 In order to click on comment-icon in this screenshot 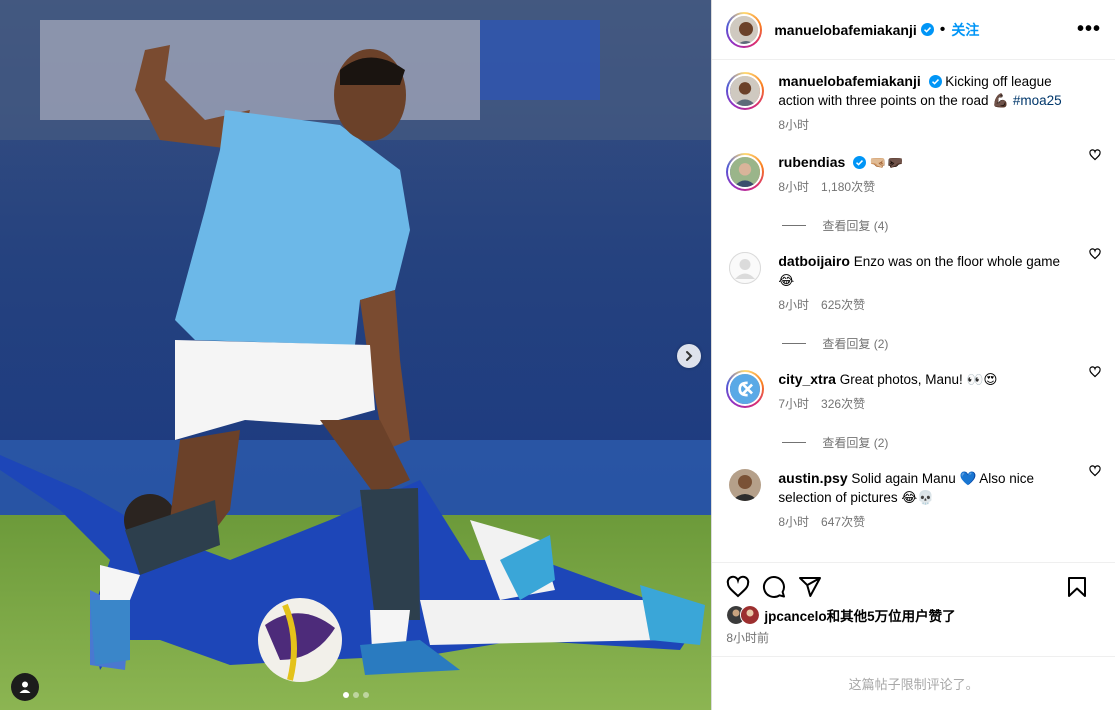, I will do `click(774, 587)`.